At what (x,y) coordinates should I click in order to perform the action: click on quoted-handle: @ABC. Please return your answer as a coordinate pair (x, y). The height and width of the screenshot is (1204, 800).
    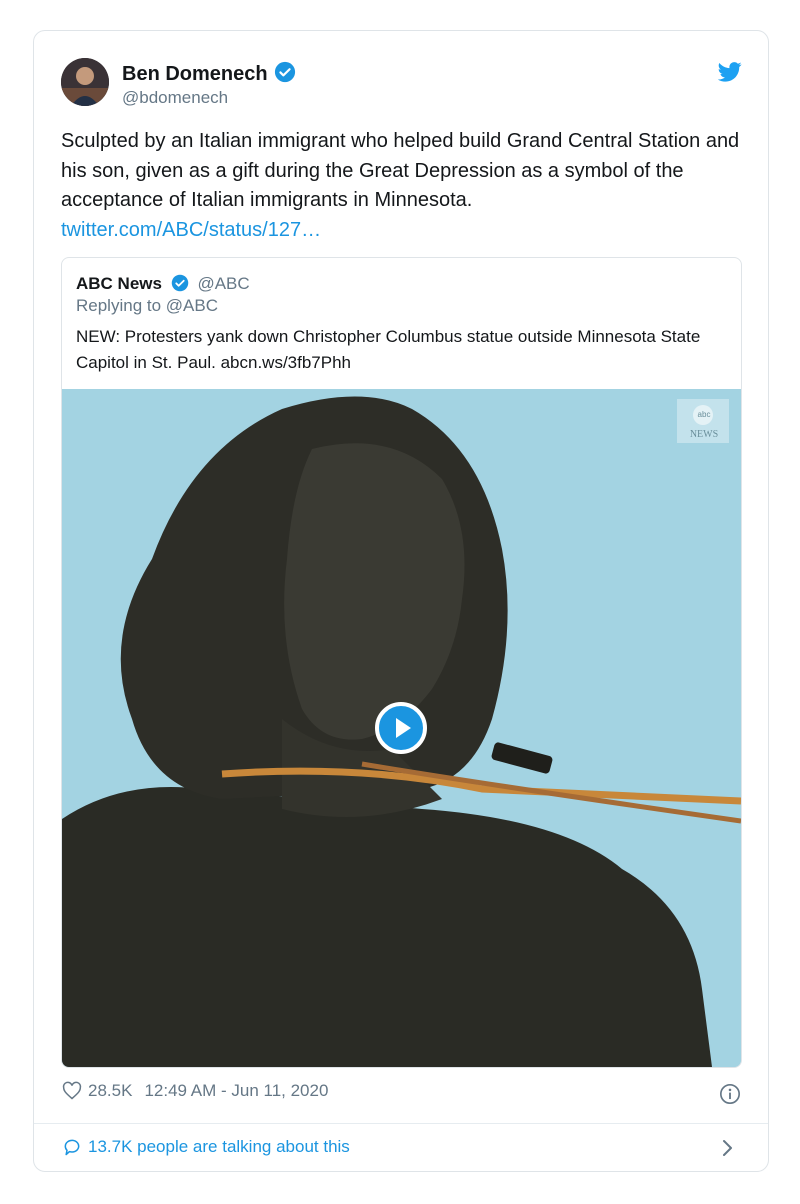
    Looking at the image, I should click on (223, 283).